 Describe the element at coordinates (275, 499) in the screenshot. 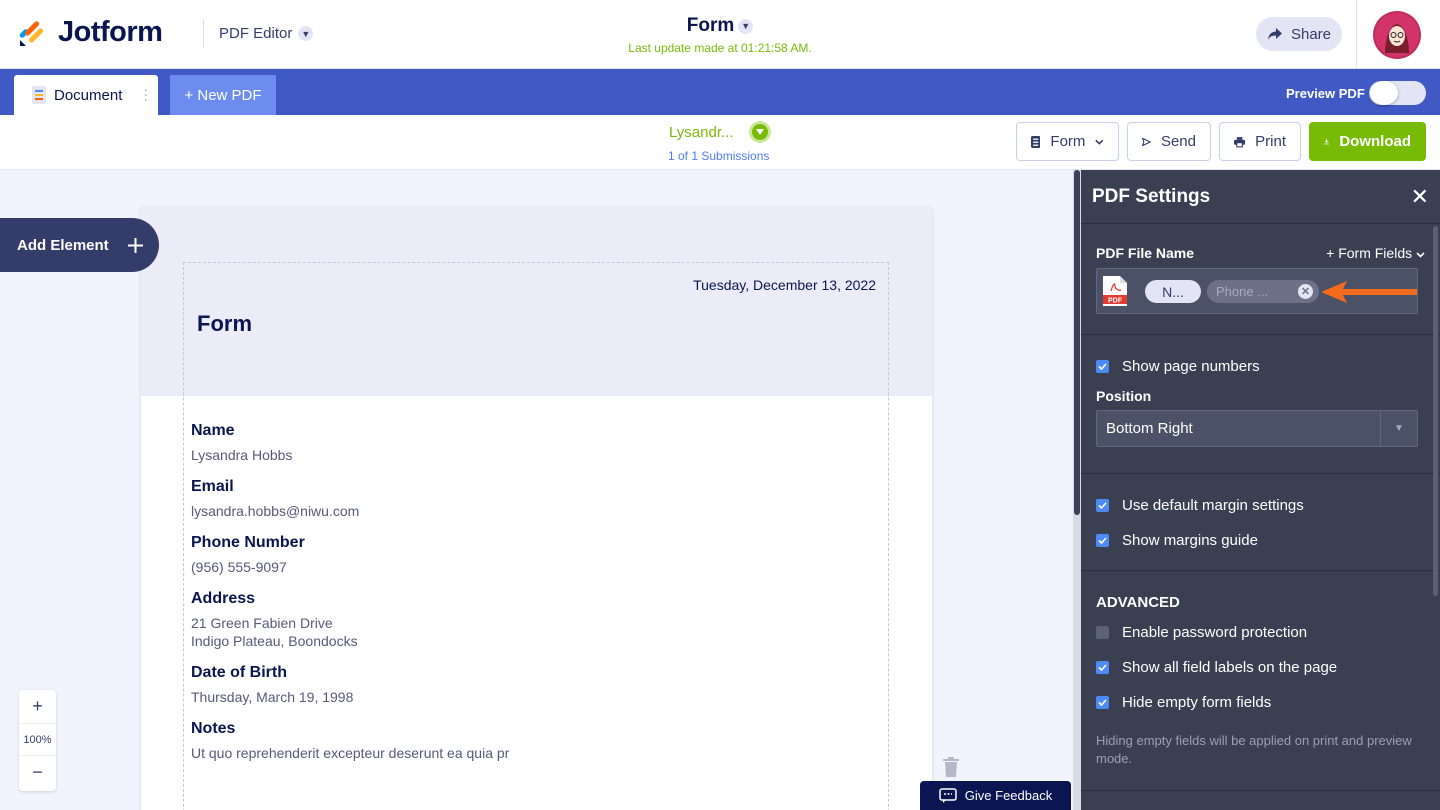

I see `field-email: Email lysandra.hobbs@niwu.com` at that location.